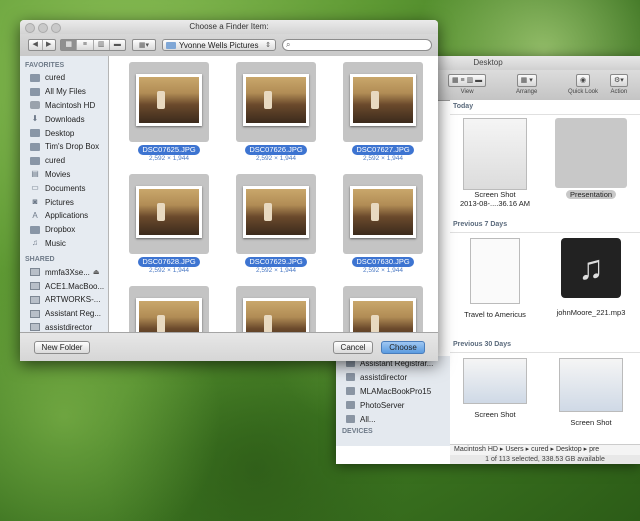 The image size is (640, 521). I want to click on cancel-button: Cancel, so click(353, 347).